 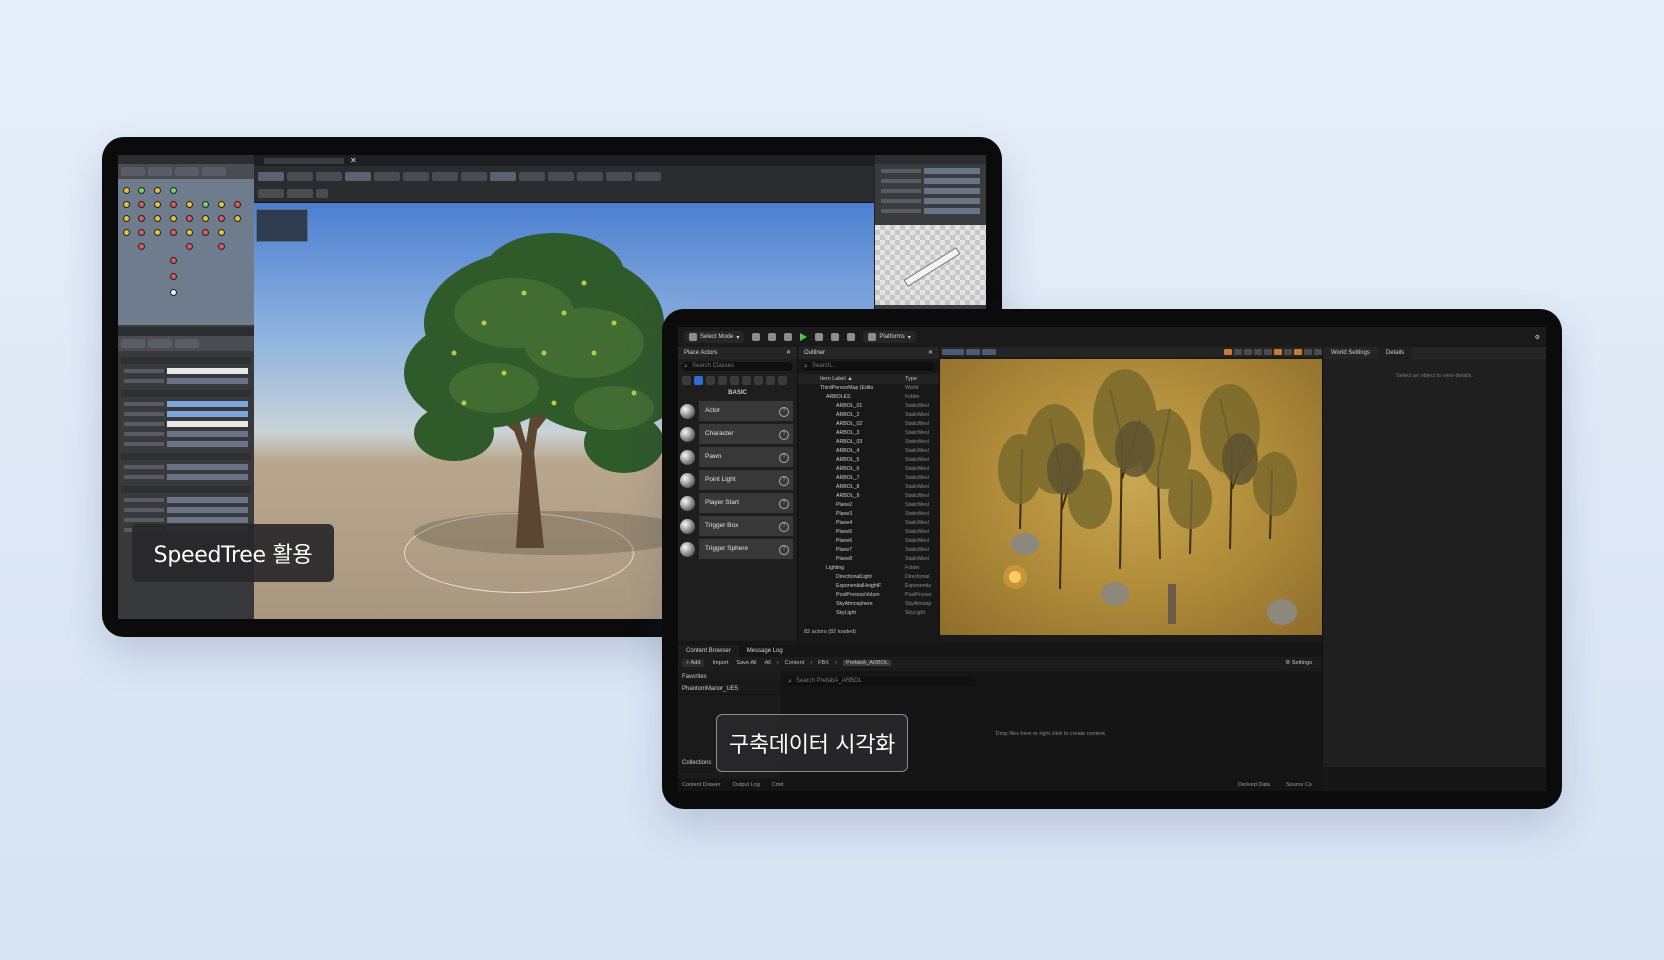 I want to click on recent-icon, so click(x=686, y=380).